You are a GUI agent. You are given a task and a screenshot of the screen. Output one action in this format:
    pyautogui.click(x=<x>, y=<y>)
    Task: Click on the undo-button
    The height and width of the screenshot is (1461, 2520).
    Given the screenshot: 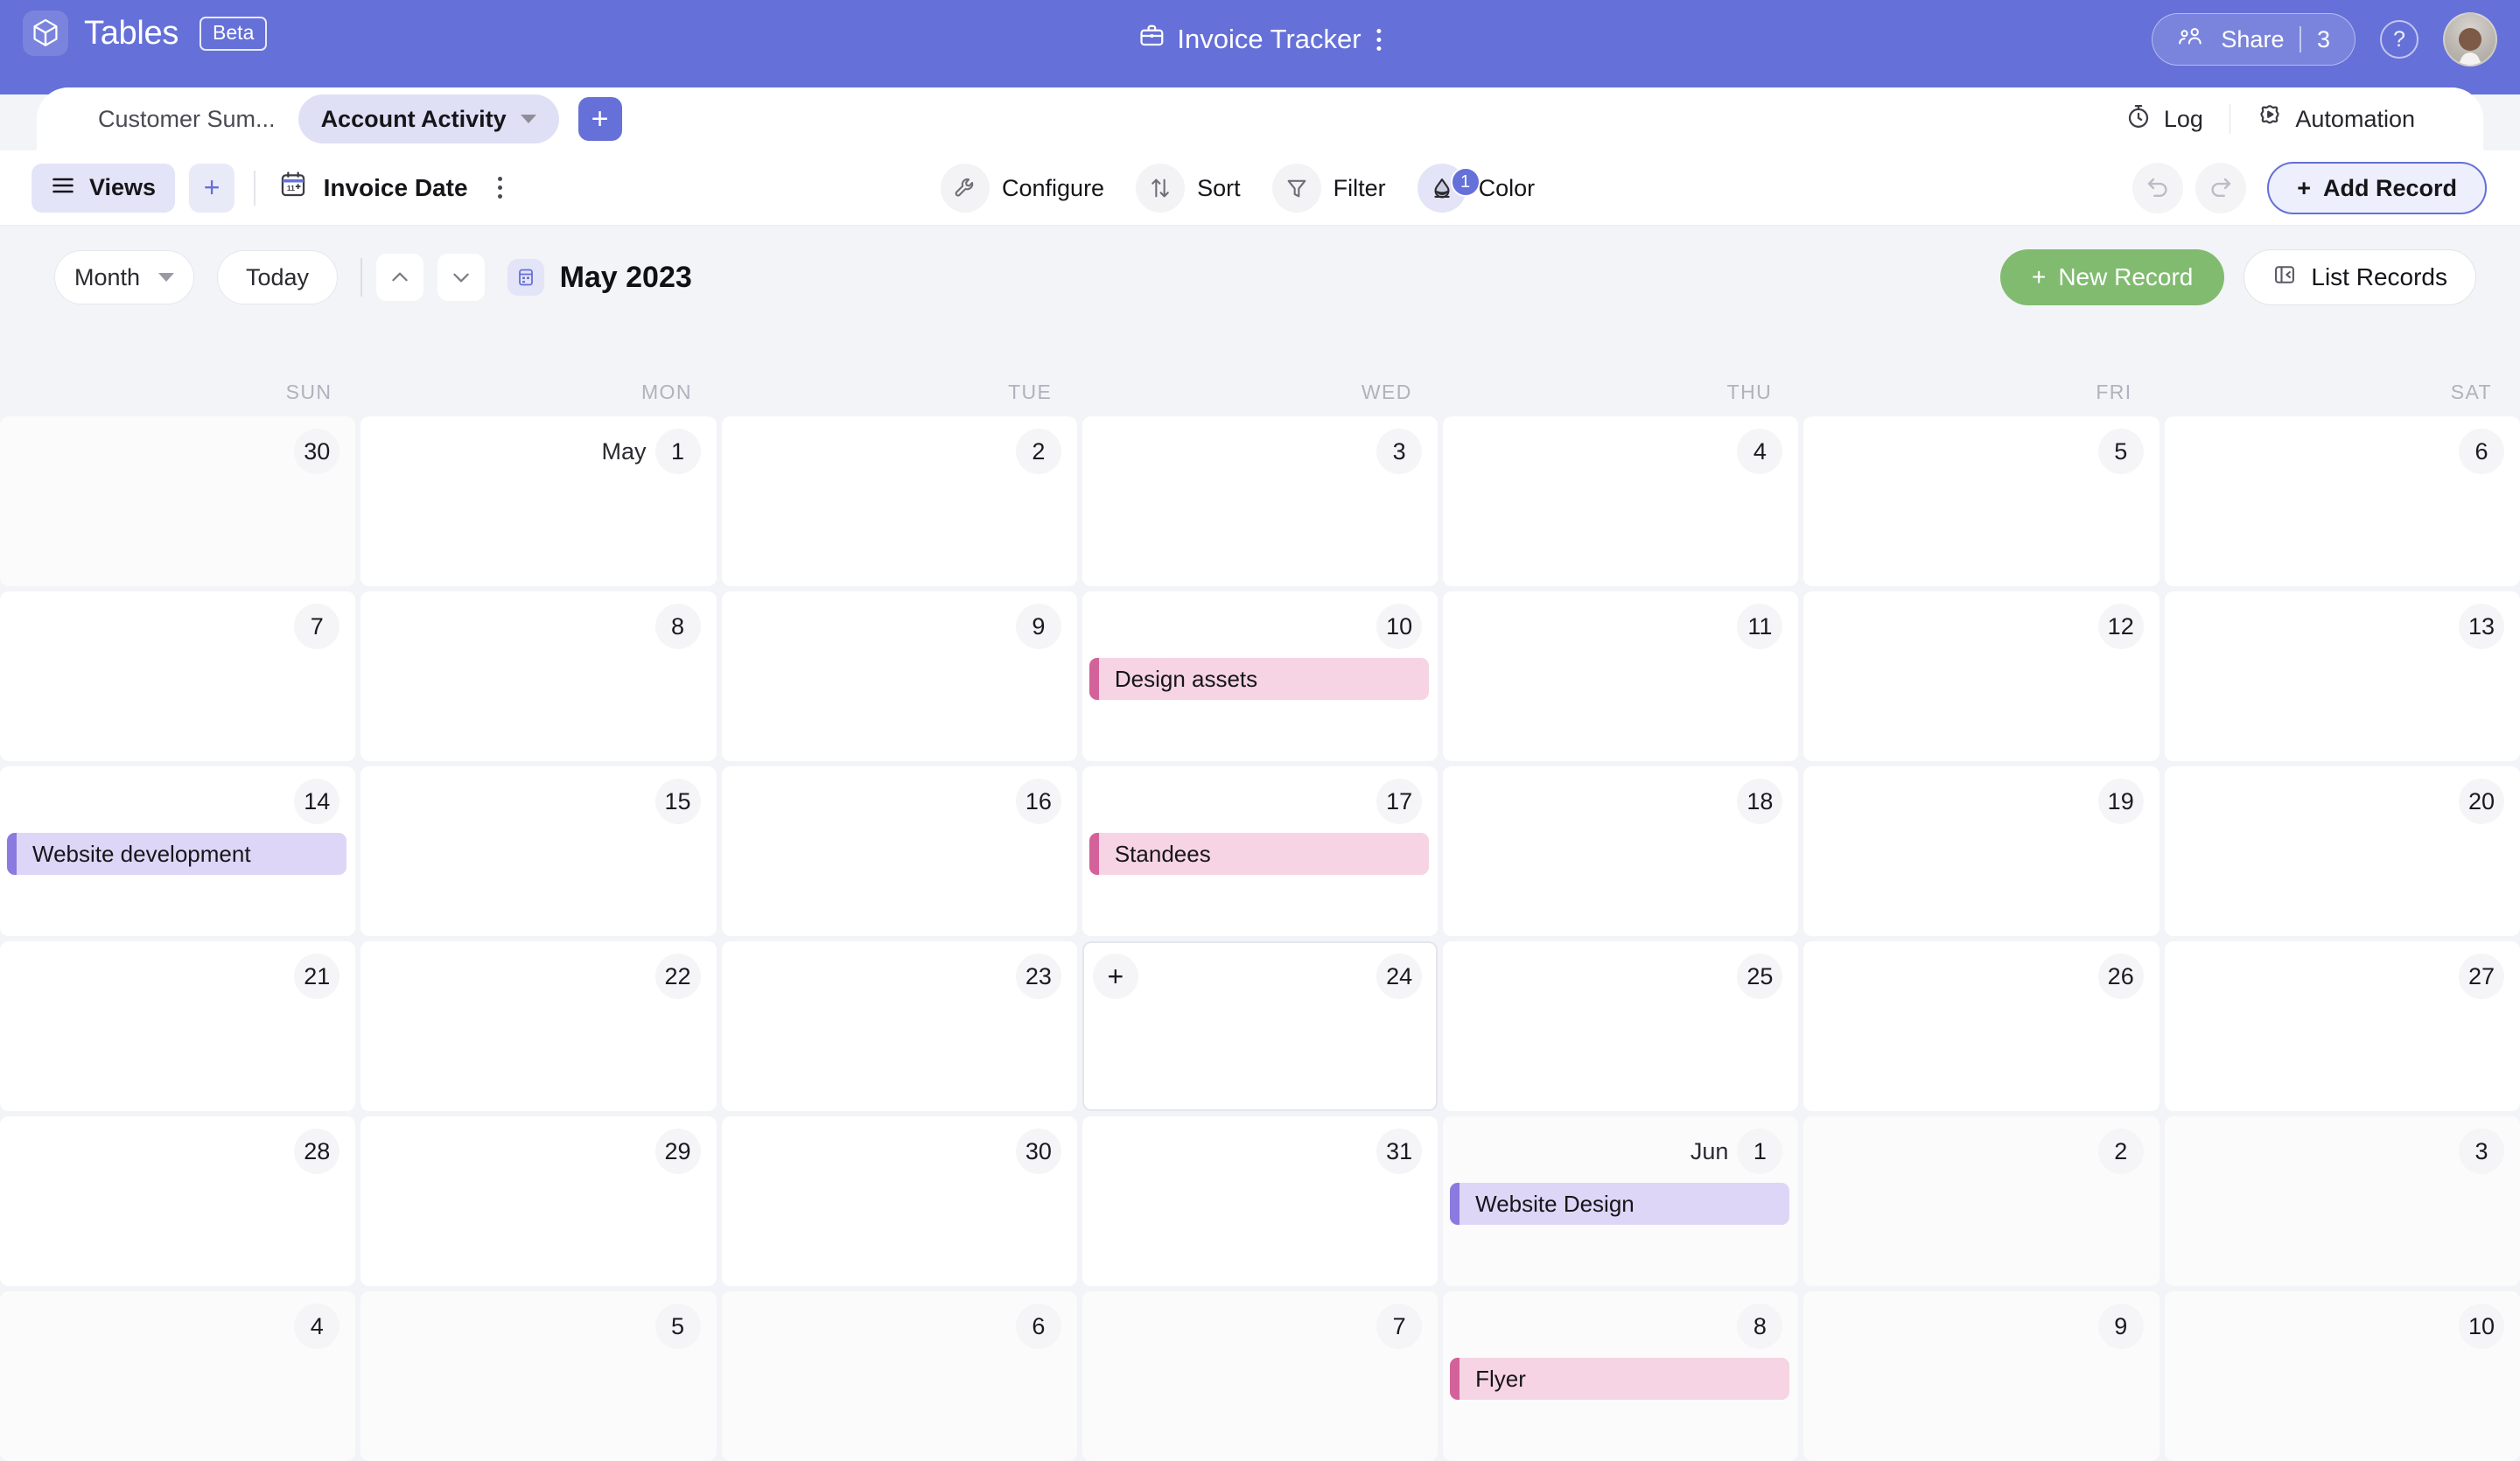 What is the action you would take?
    pyautogui.click(x=2158, y=188)
    